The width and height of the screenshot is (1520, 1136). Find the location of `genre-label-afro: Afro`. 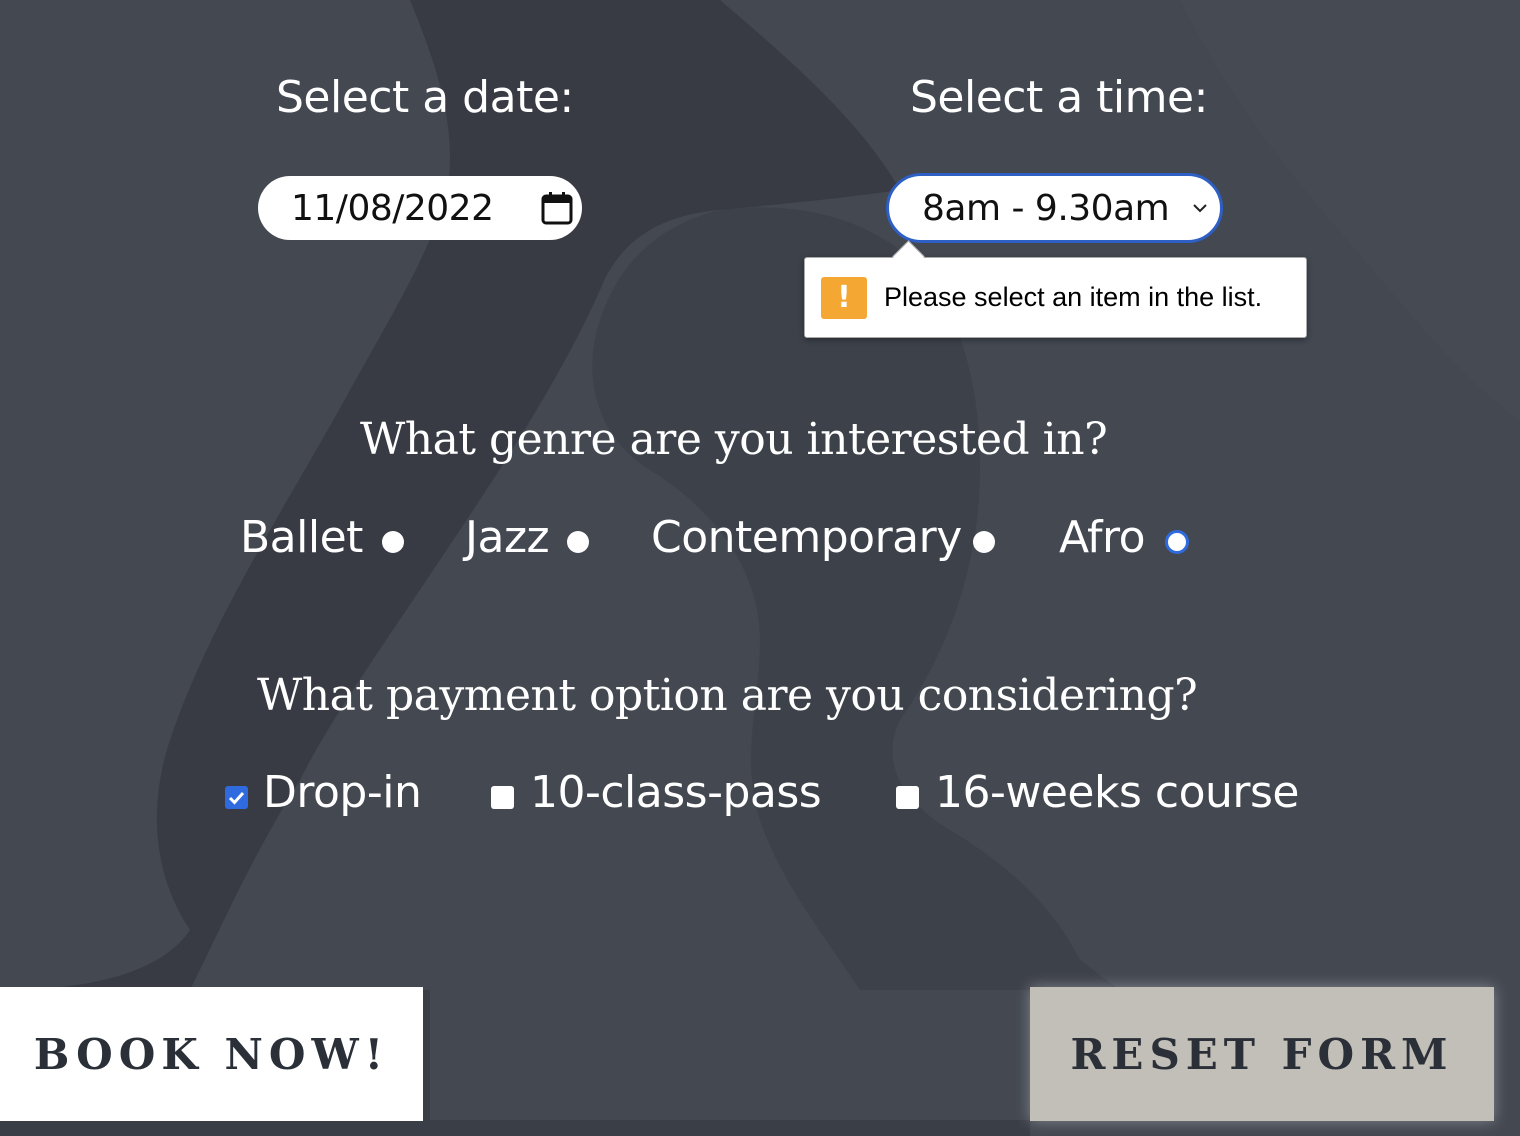

genre-label-afro: Afro is located at coordinates (1102, 537).